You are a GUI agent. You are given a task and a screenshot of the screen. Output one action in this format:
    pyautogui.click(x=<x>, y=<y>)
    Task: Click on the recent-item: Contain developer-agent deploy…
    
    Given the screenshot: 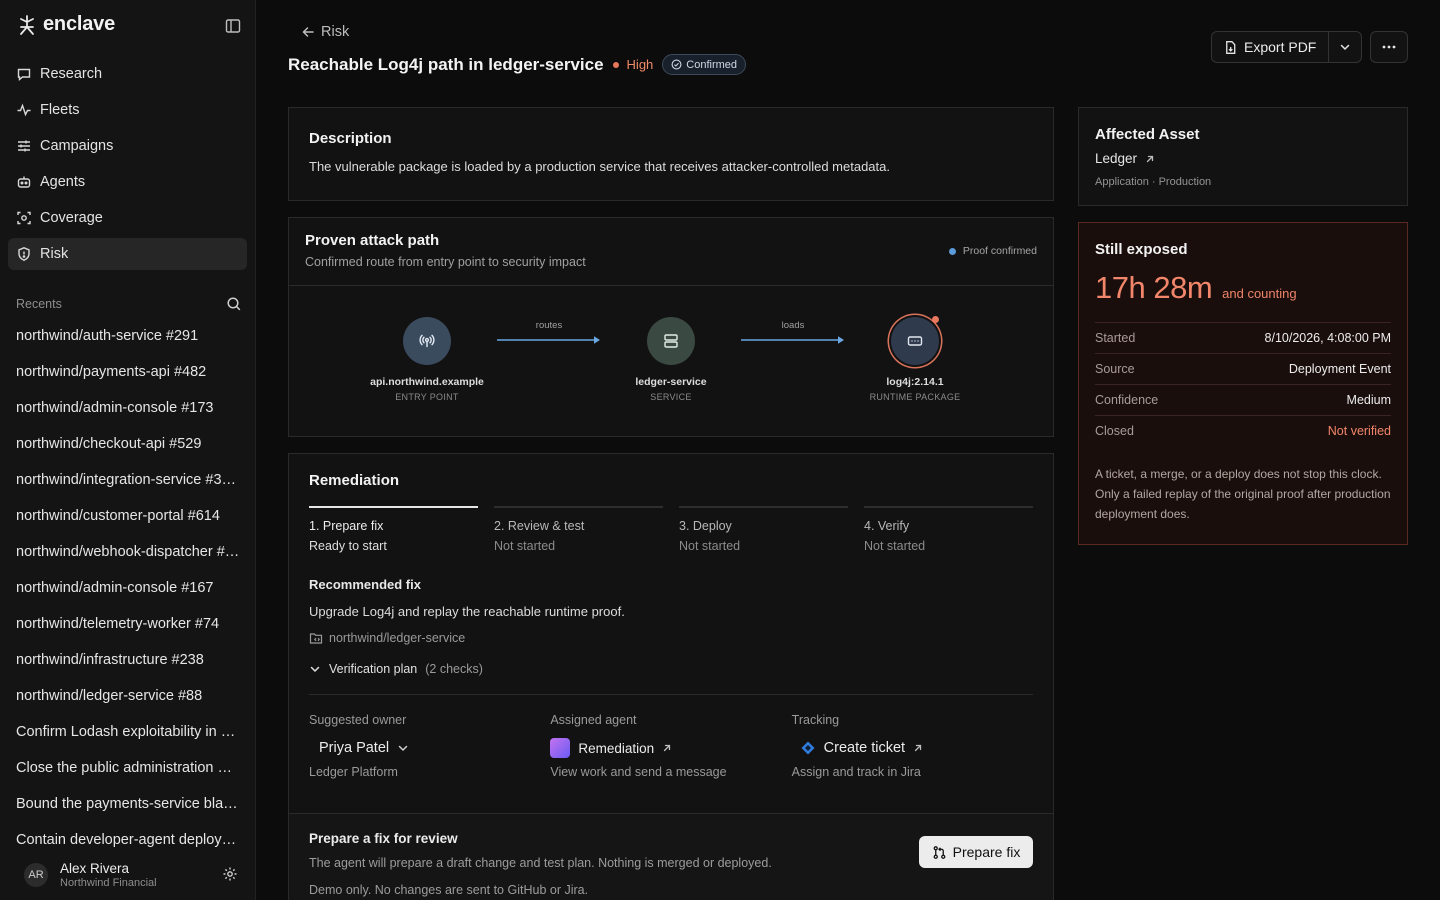 What is the action you would take?
    pyautogui.click(x=128, y=840)
    